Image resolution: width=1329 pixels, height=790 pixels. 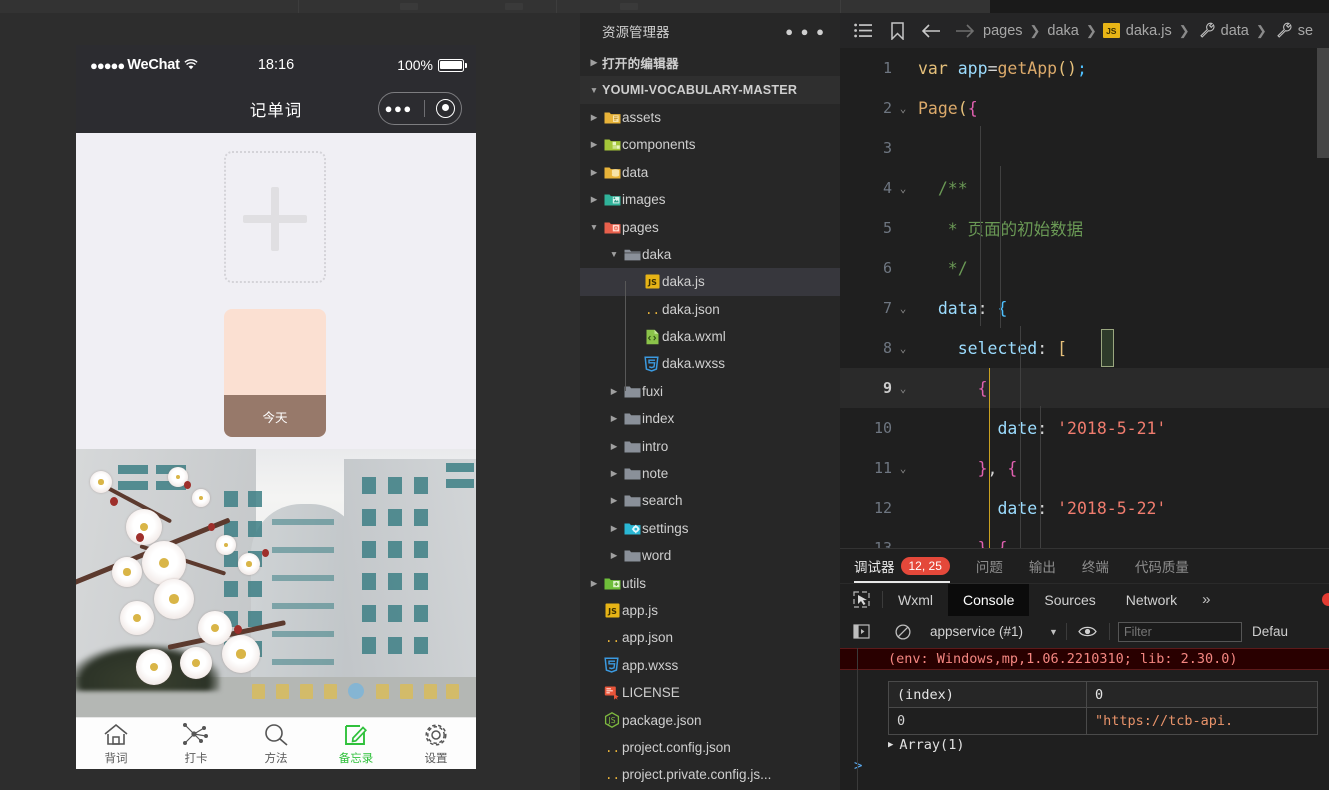 I want to click on console-prompt: >, so click(x=1091, y=766).